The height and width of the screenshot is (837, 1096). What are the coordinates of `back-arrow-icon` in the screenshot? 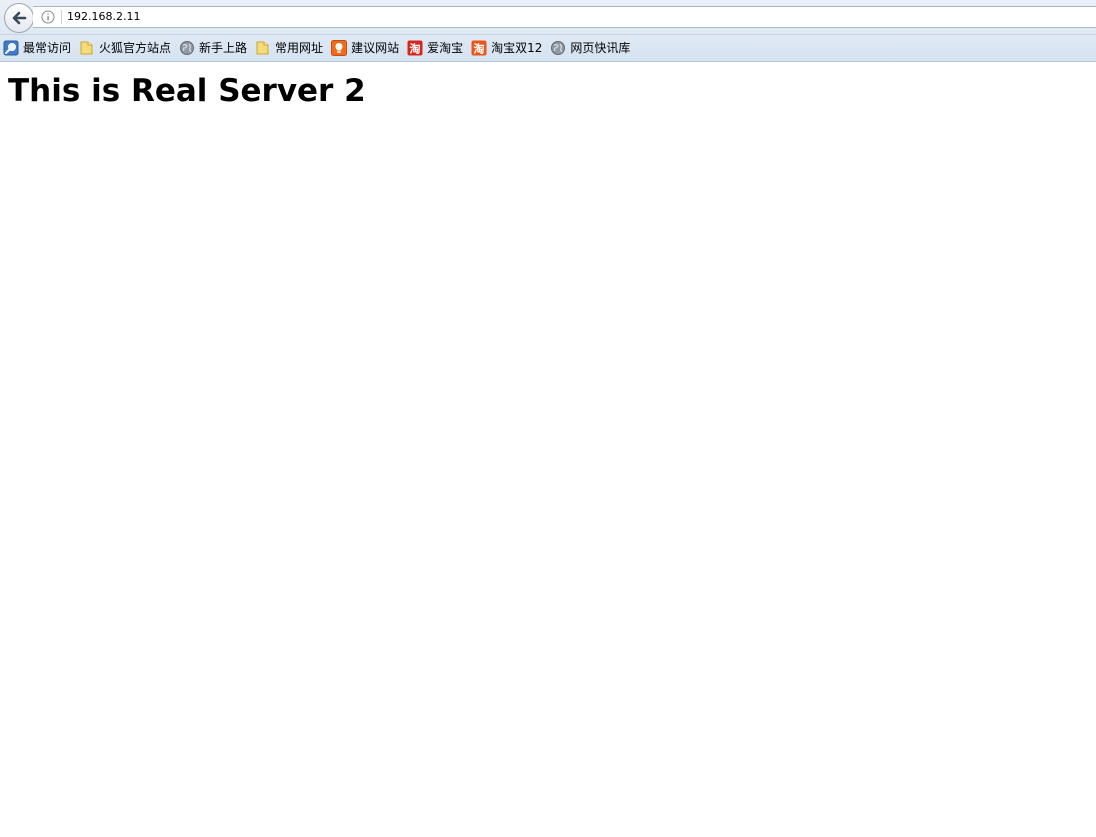 It's located at (19, 18).